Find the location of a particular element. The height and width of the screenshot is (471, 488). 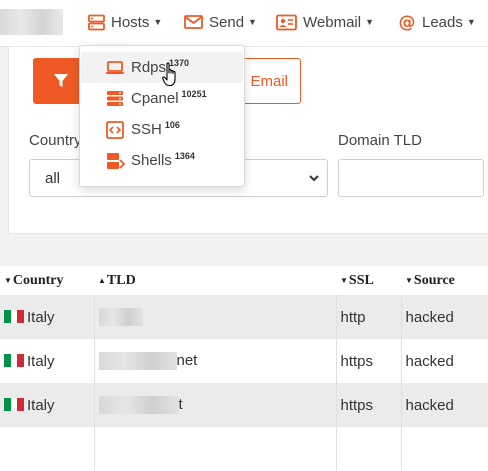

nav-send: Send ▼ is located at coordinates (220, 22).